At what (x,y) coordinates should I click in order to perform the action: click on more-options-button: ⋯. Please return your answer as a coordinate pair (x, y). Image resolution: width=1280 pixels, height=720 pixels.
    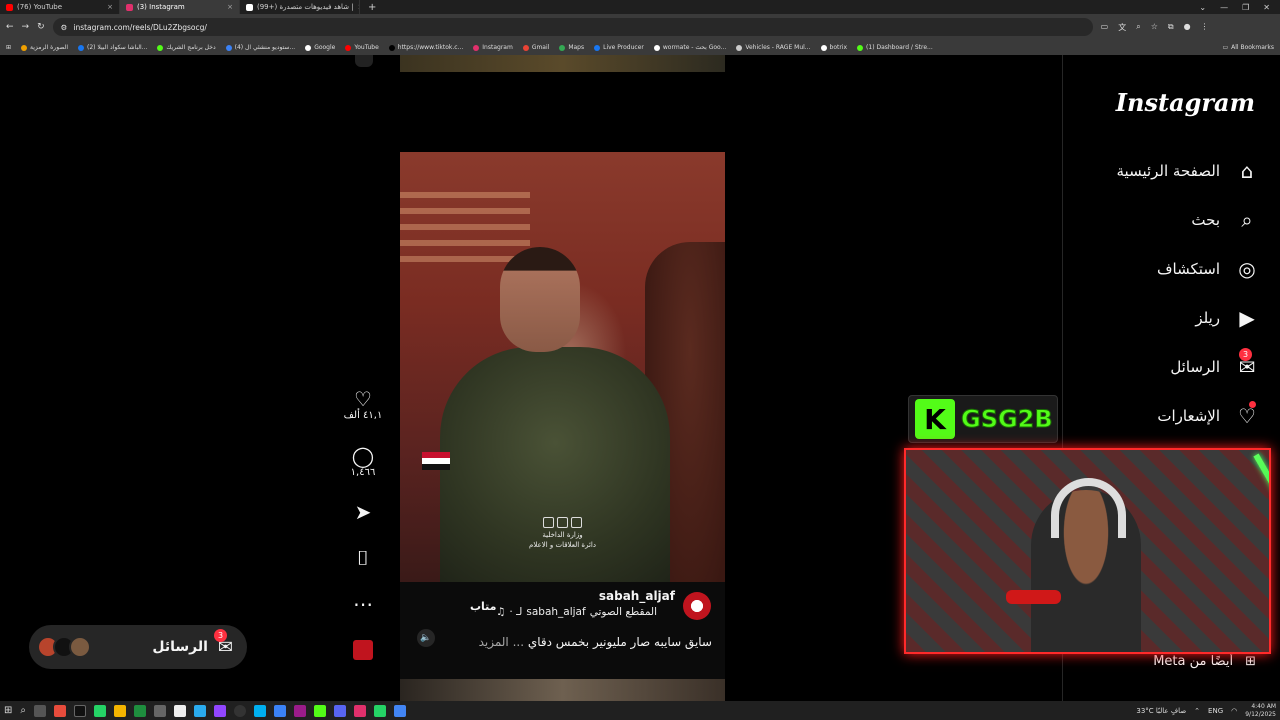
    Looking at the image, I should click on (363, 604).